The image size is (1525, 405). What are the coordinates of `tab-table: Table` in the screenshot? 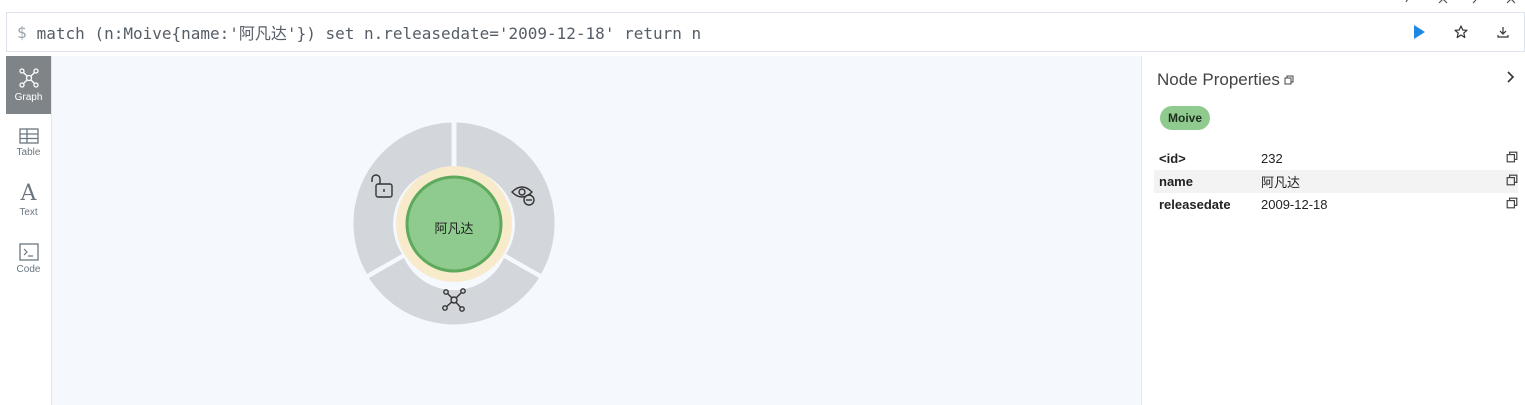 It's located at (28, 143).